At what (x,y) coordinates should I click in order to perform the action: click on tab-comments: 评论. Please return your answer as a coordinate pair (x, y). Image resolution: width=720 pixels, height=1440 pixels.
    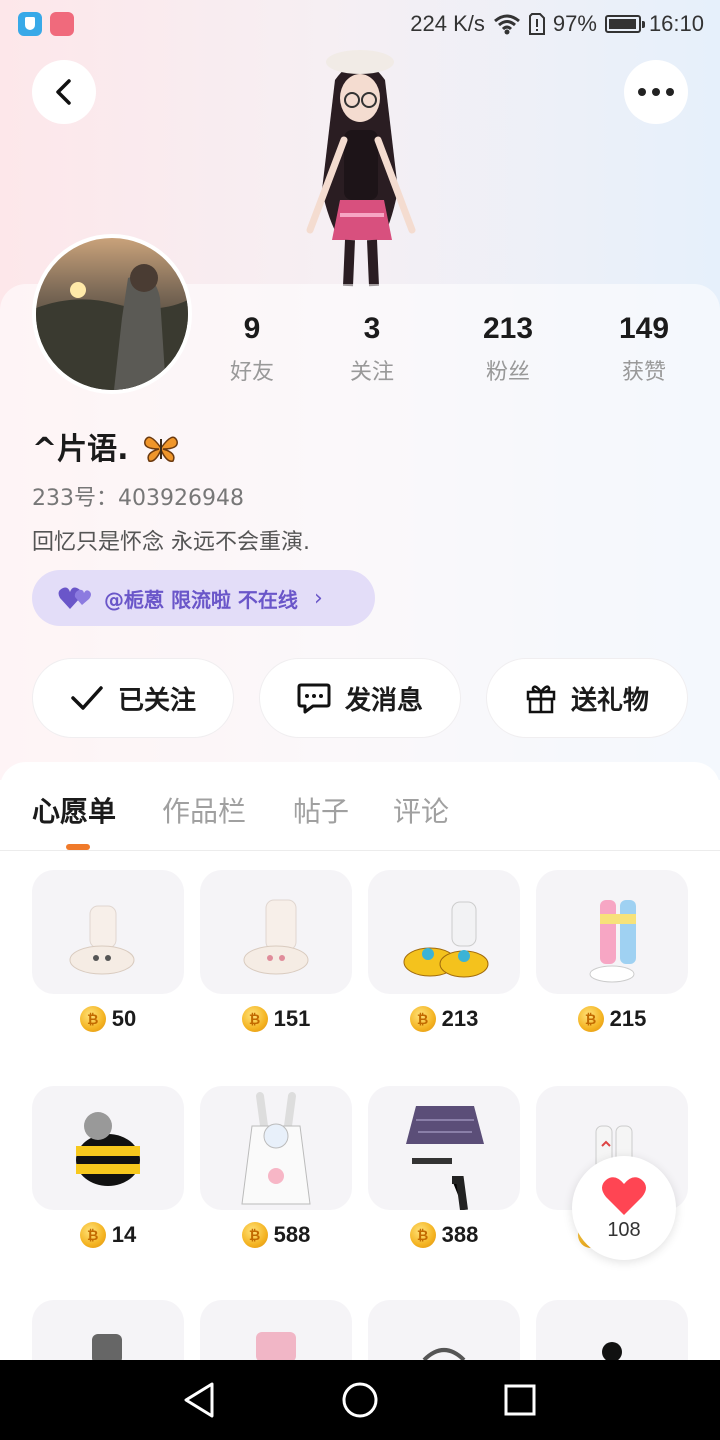
    Looking at the image, I should click on (421, 810).